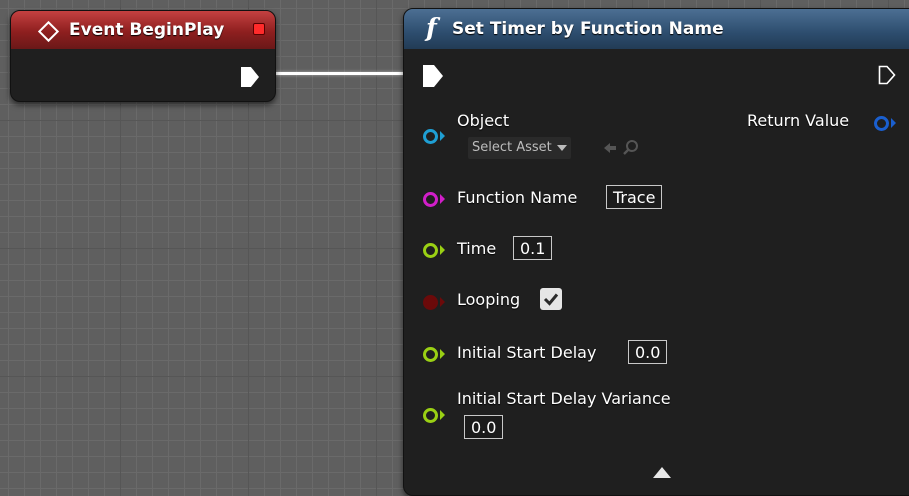 The height and width of the screenshot is (496, 909). I want to click on function-name-label: Function Name, so click(517, 197).